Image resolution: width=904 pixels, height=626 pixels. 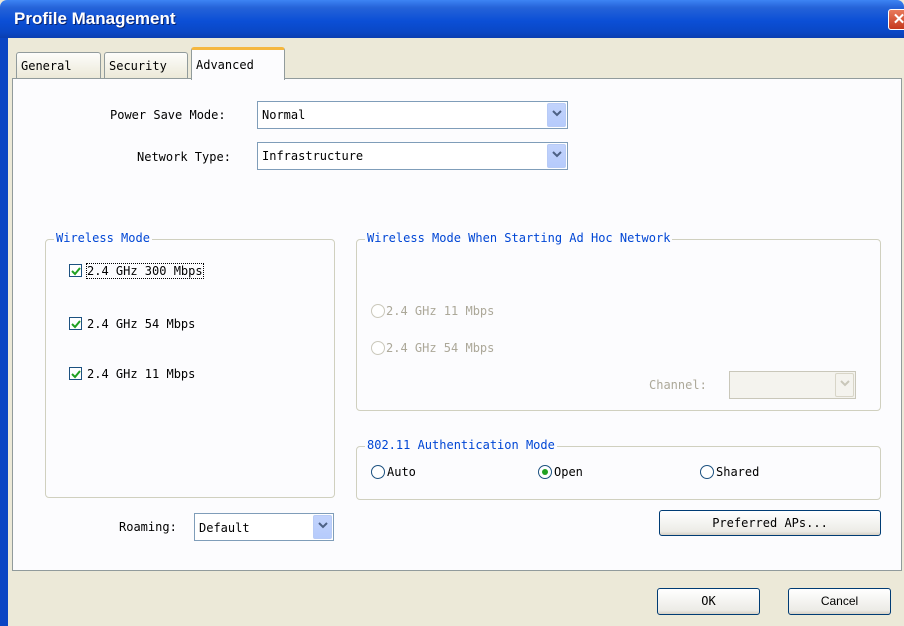 What do you see at coordinates (440, 348) in the screenshot?
I see `radio-adhoc-54mbps-label: 2.4 GHz 54 Mbps` at bounding box center [440, 348].